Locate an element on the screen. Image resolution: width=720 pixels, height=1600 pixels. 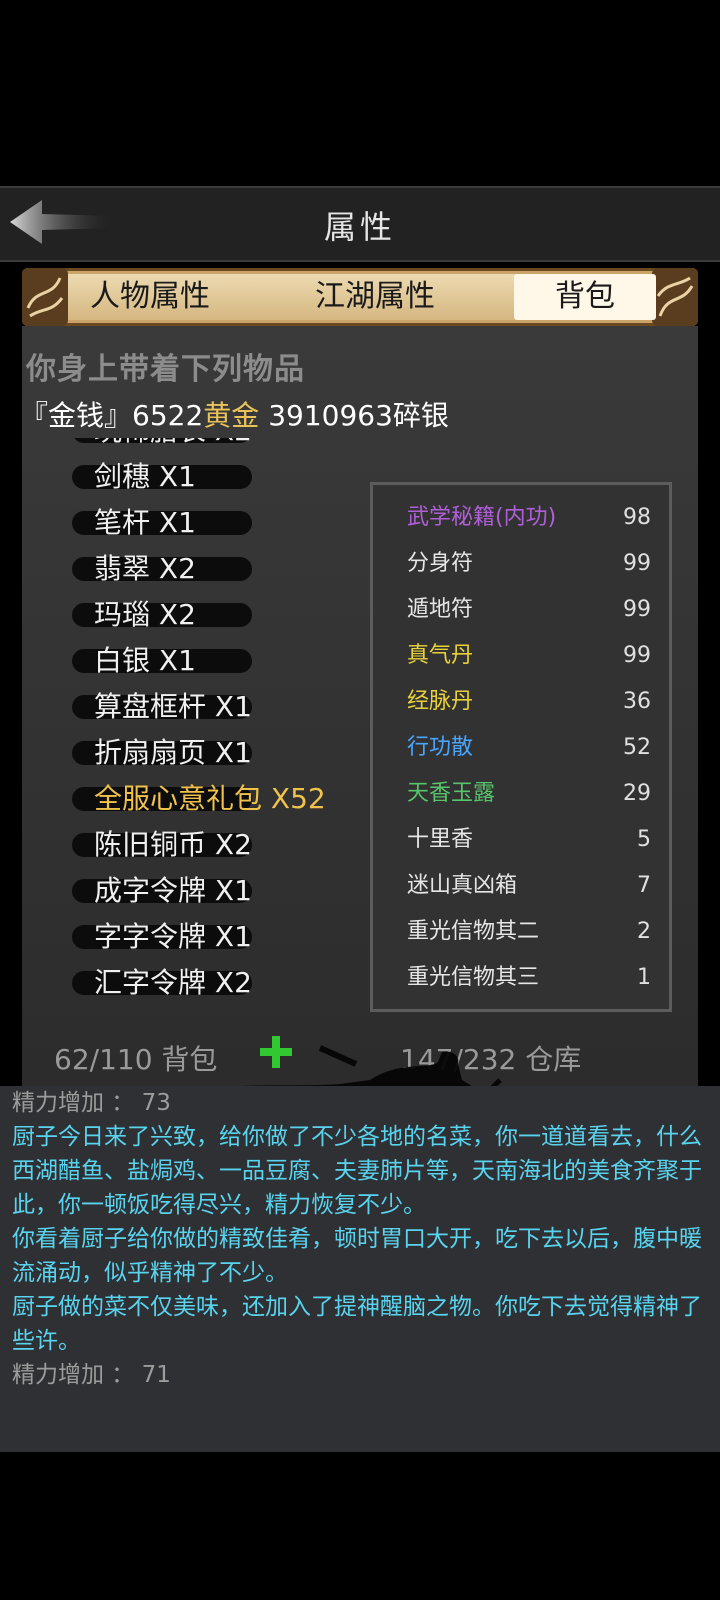
list-item: 算盘框杆 X1 is located at coordinates (222, 707).